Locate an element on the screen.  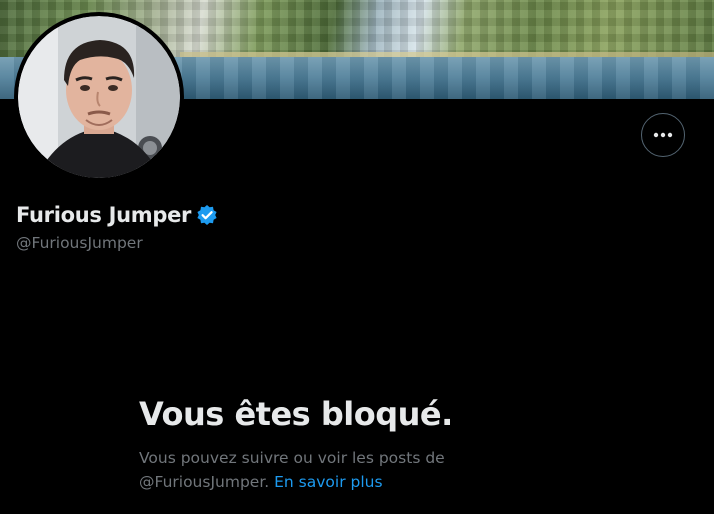
profile-name-row: Furious Jumper is located at coordinates (117, 215).